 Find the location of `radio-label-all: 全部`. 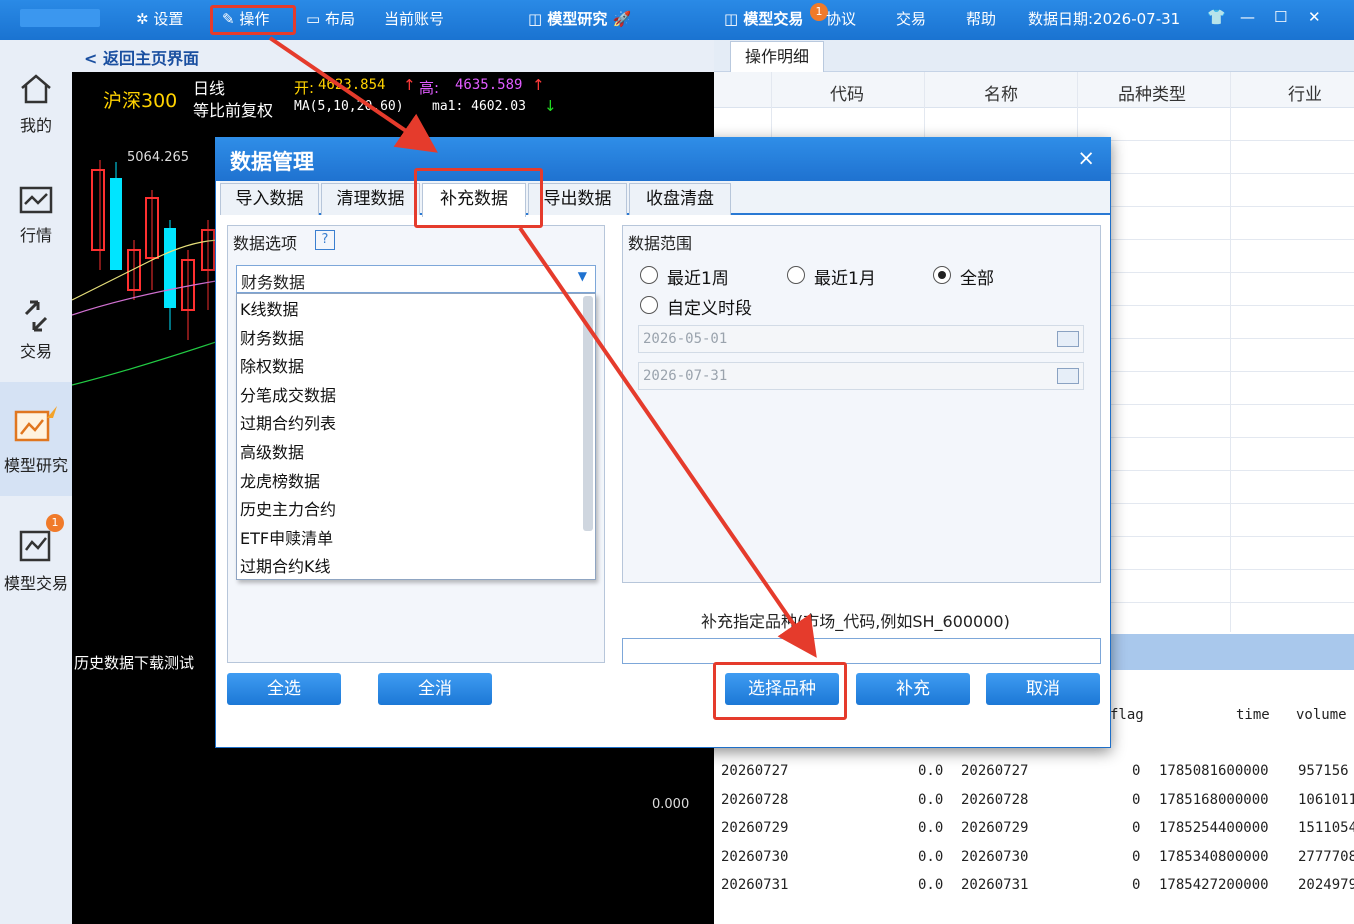

radio-label-all: 全部 is located at coordinates (977, 279).